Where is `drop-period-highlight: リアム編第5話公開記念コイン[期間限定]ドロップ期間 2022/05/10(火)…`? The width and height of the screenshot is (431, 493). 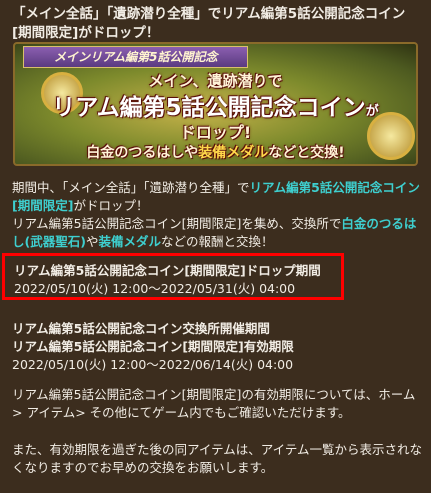 drop-period-highlight: リアム編第5話公開記念コイン[期間限定]ドロップ期間 2022/05/10(火)… is located at coordinates (173, 276).